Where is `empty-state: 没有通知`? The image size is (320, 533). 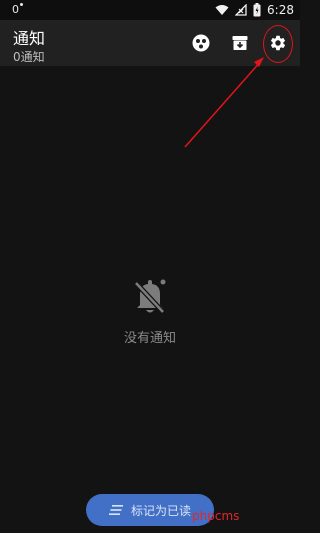 empty-state: 没有通知 is located at coordinates (150, 311).